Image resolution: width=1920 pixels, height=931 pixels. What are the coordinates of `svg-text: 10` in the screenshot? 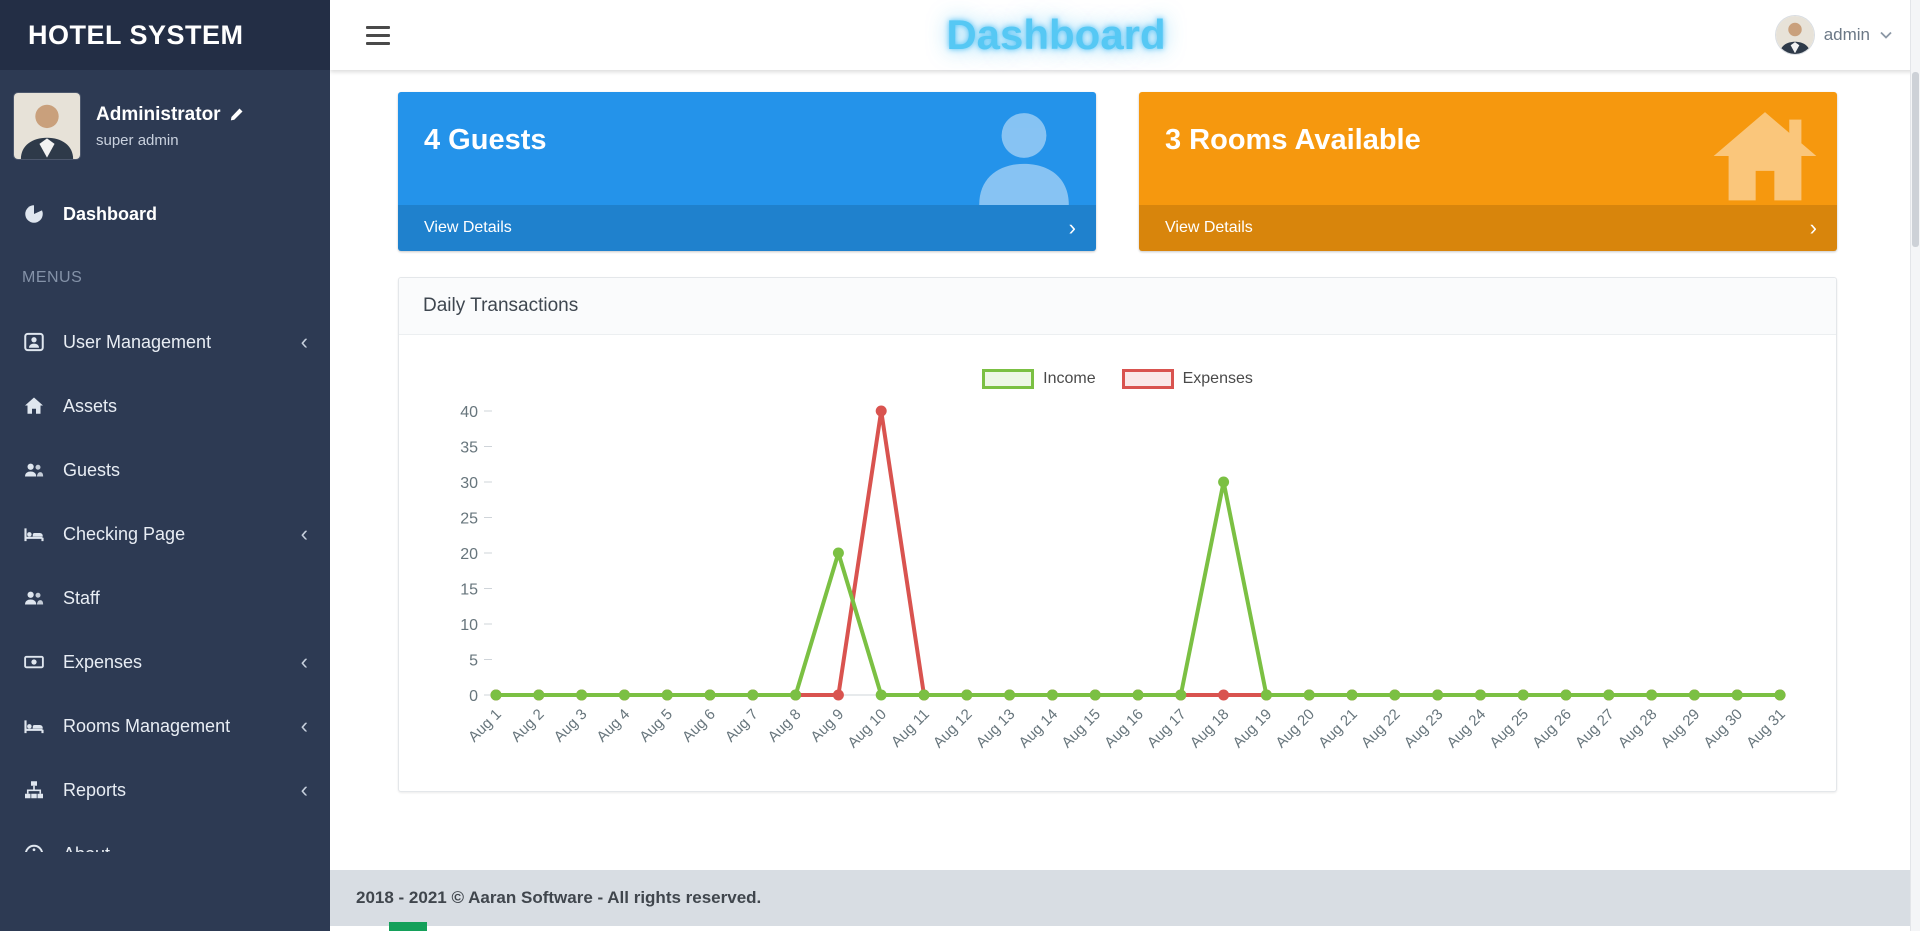 It's located at (469, 625).